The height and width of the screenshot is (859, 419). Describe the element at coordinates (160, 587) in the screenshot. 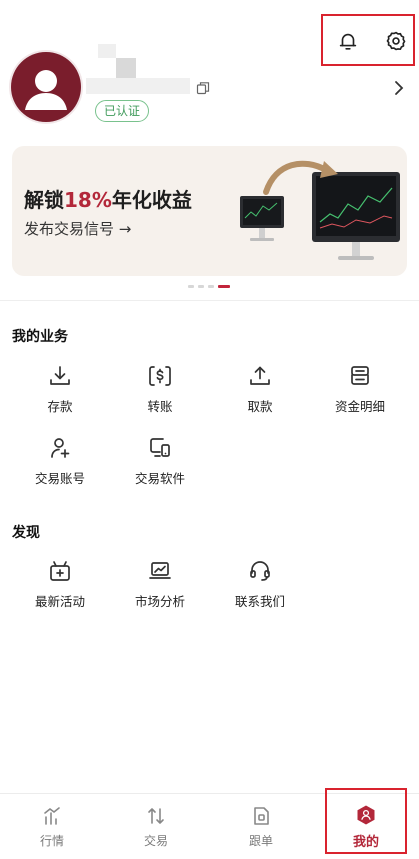

I see `discover-market-analysis: 市场分析` at that location.